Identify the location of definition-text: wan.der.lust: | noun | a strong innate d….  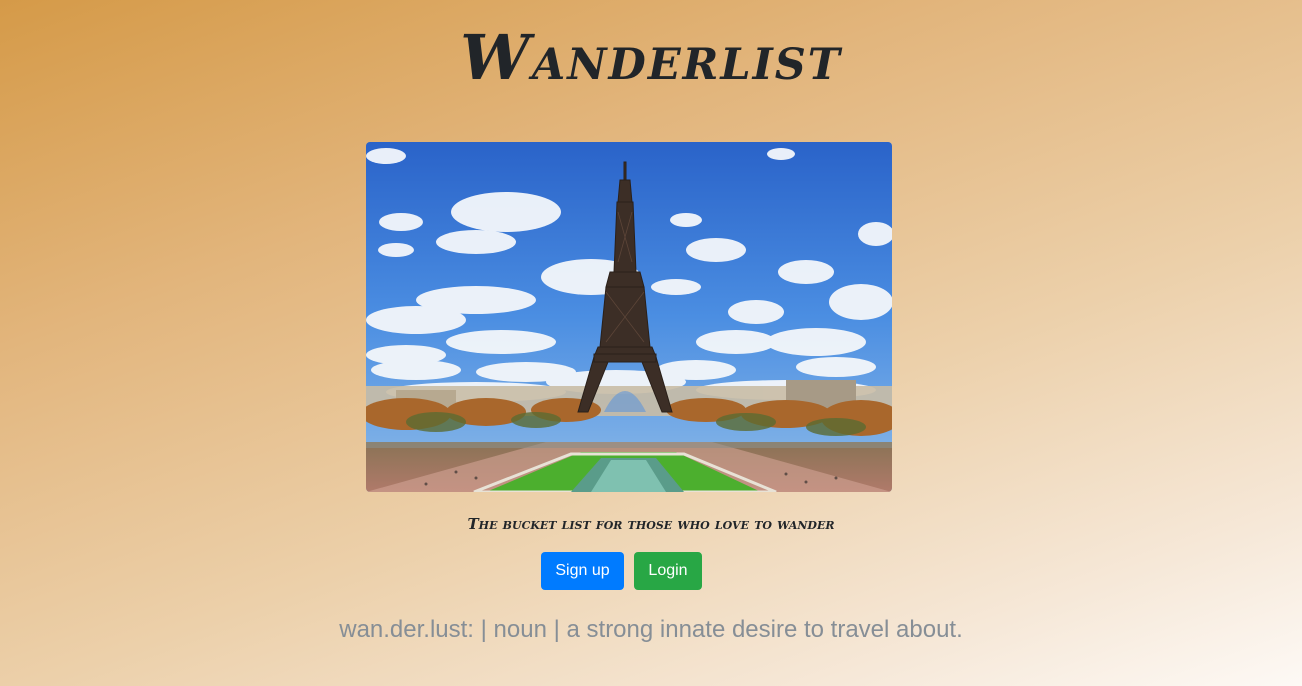
(651, 629).